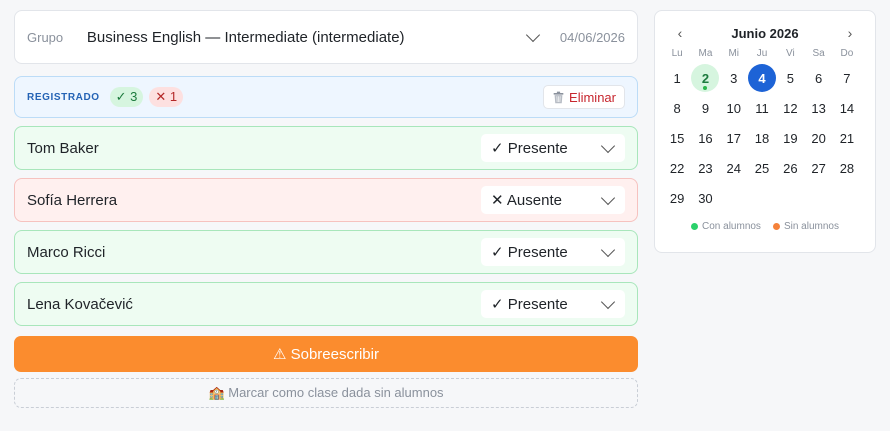 Image resolution: width=890 pixels, height=431 pixels. I want to click on calendar-day-number: 3, so click(734, 78).